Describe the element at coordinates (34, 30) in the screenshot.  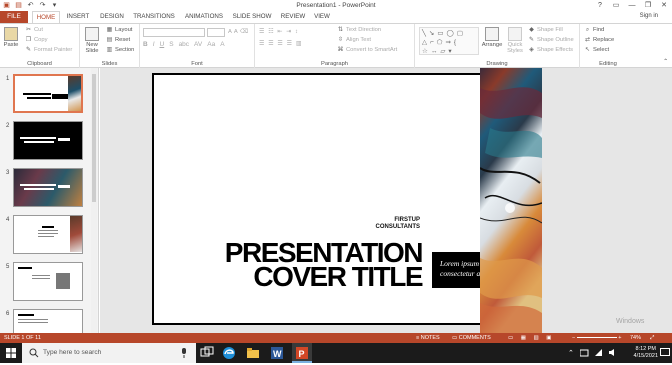
I see `cut-button: ✂ Cut` at that location.